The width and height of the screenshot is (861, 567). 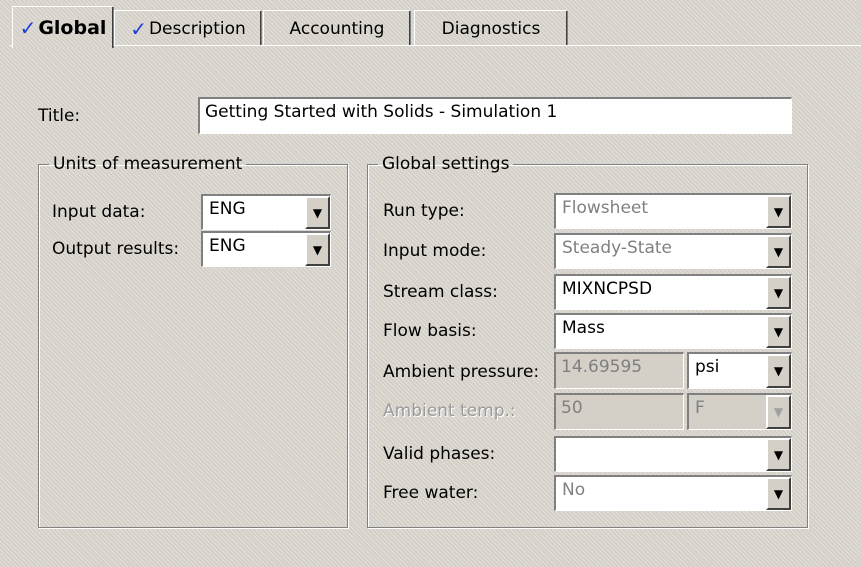 What do you see at coordinates (266, 212) in the screenshot?
I see `input-data-select: ENG ▼` at bounding box center [266, 212].